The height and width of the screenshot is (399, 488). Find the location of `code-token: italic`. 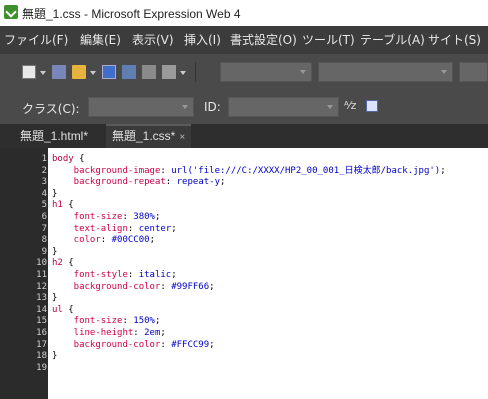

code-token: italic is located at coordinates (155, 275).